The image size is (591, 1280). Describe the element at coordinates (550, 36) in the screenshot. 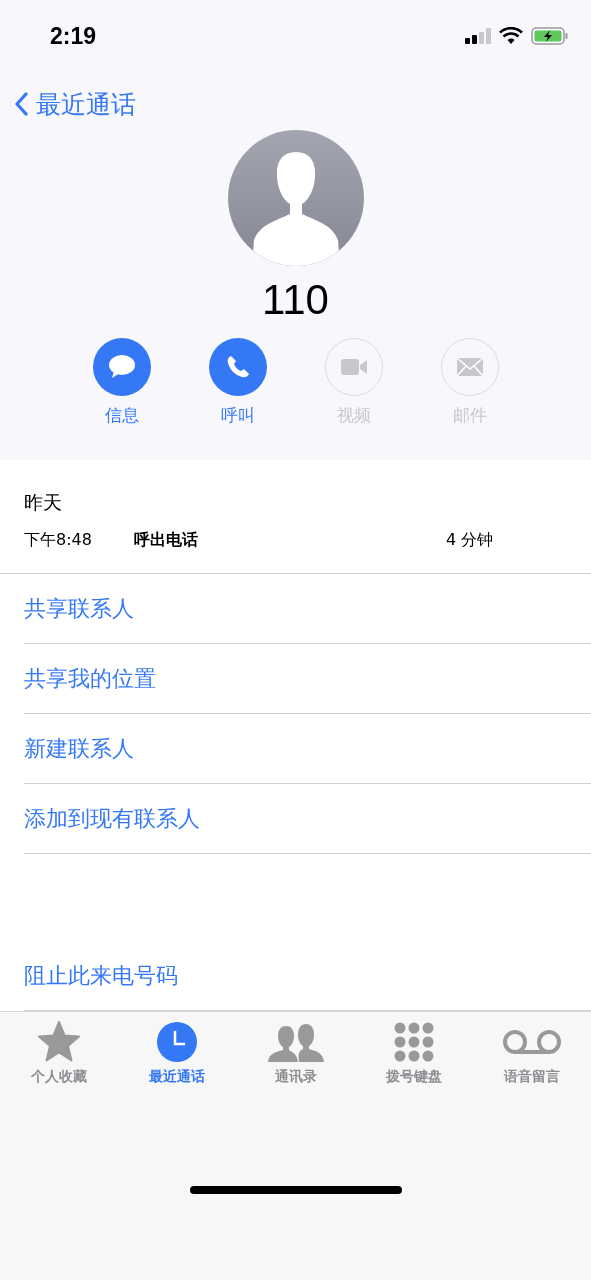

I see `battery-charging-icon` at that location.